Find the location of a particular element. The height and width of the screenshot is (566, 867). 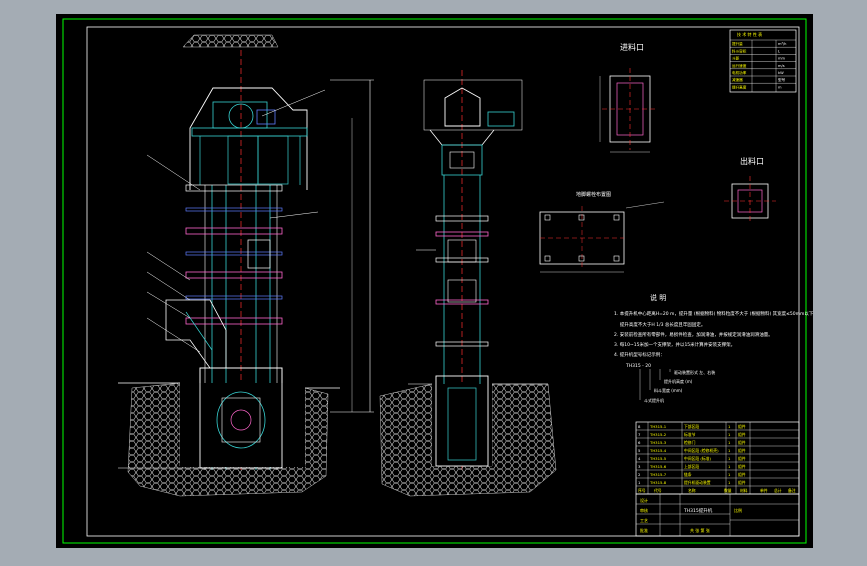

note-line-4: 3. 每10~15米加一个支撑架，并以15米计算并安装支撑架。 is located at coordinates (674, 344).